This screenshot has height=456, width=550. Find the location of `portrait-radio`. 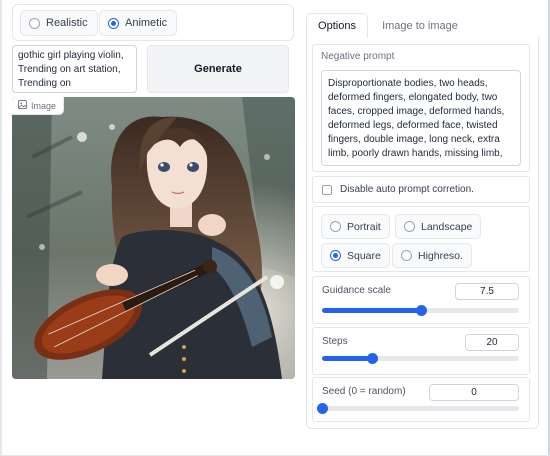

portrait-radio is located at coordinates (335, 226).